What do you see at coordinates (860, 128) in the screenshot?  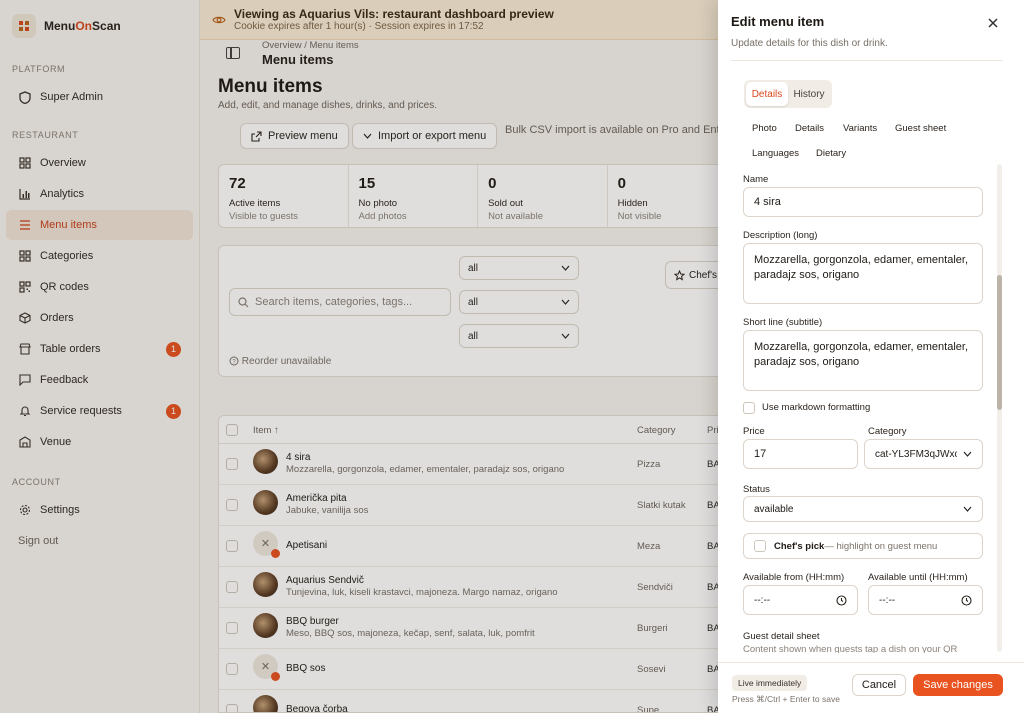 I see `subtab-variants: Variants` at bounding box center [860, 128].